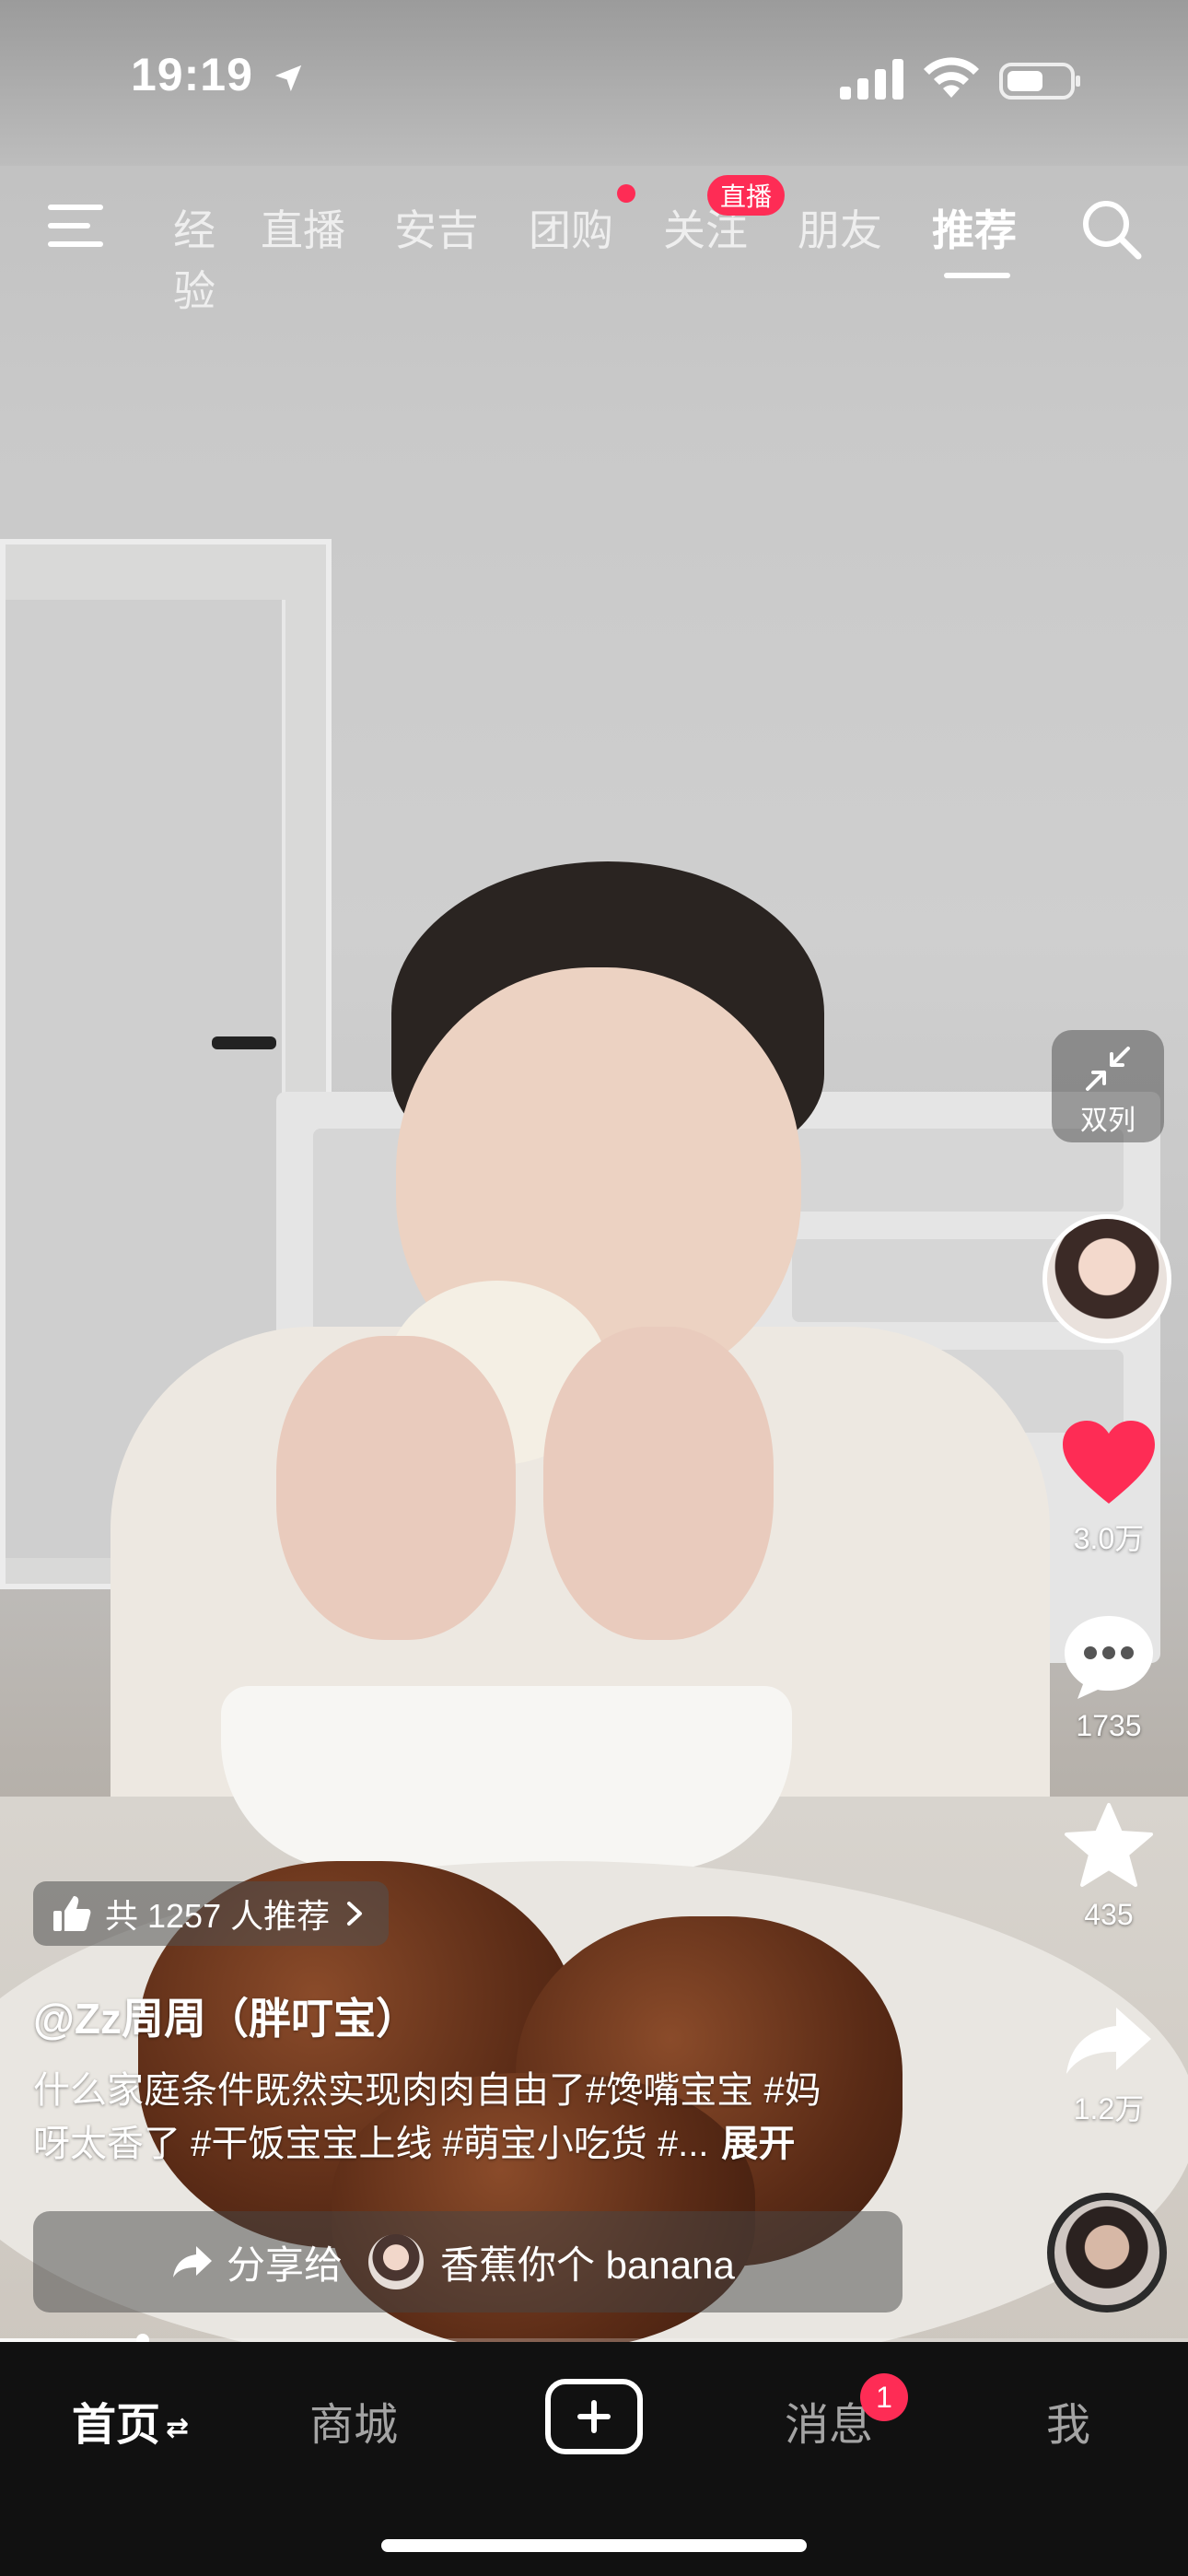 This screenshot has height=2576, width=1188. I want to click on share-button: 1.2万, so click(1108, 2066).